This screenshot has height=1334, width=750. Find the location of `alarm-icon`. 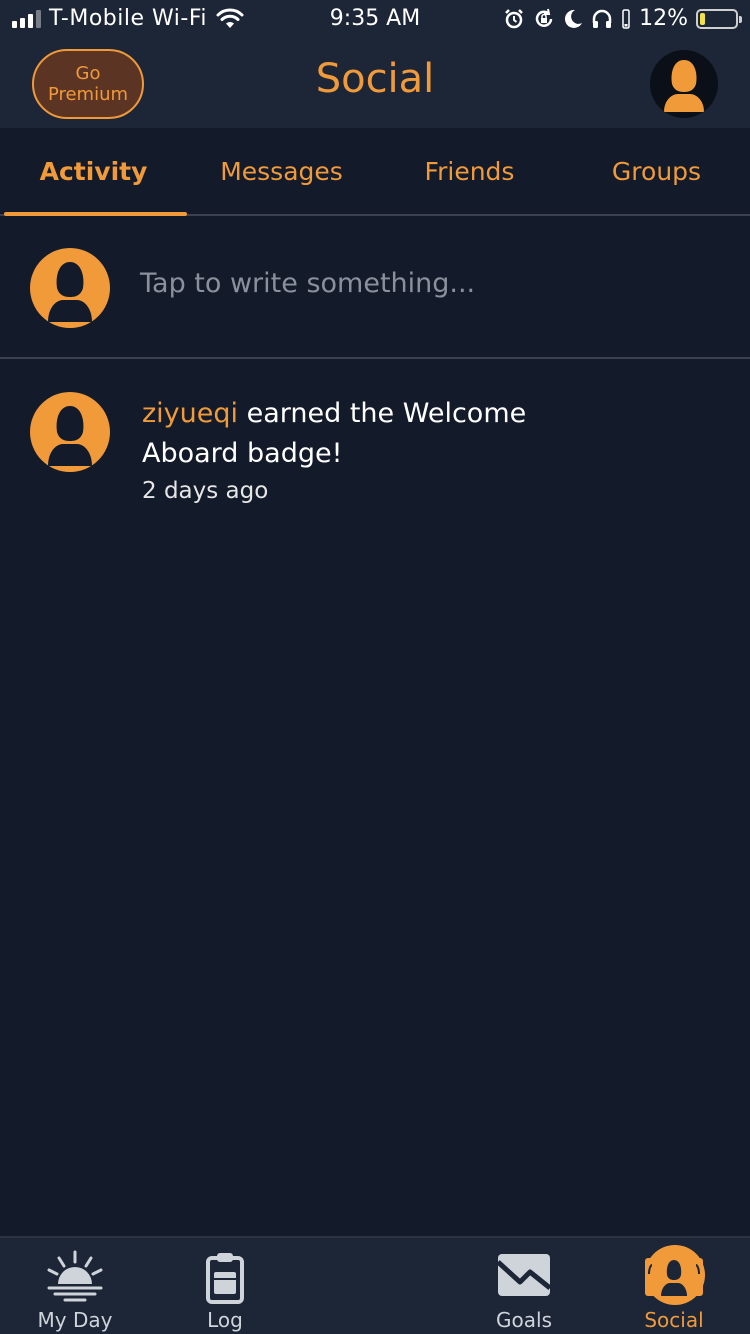

alarm-icon is located at coordinates (514, 18).